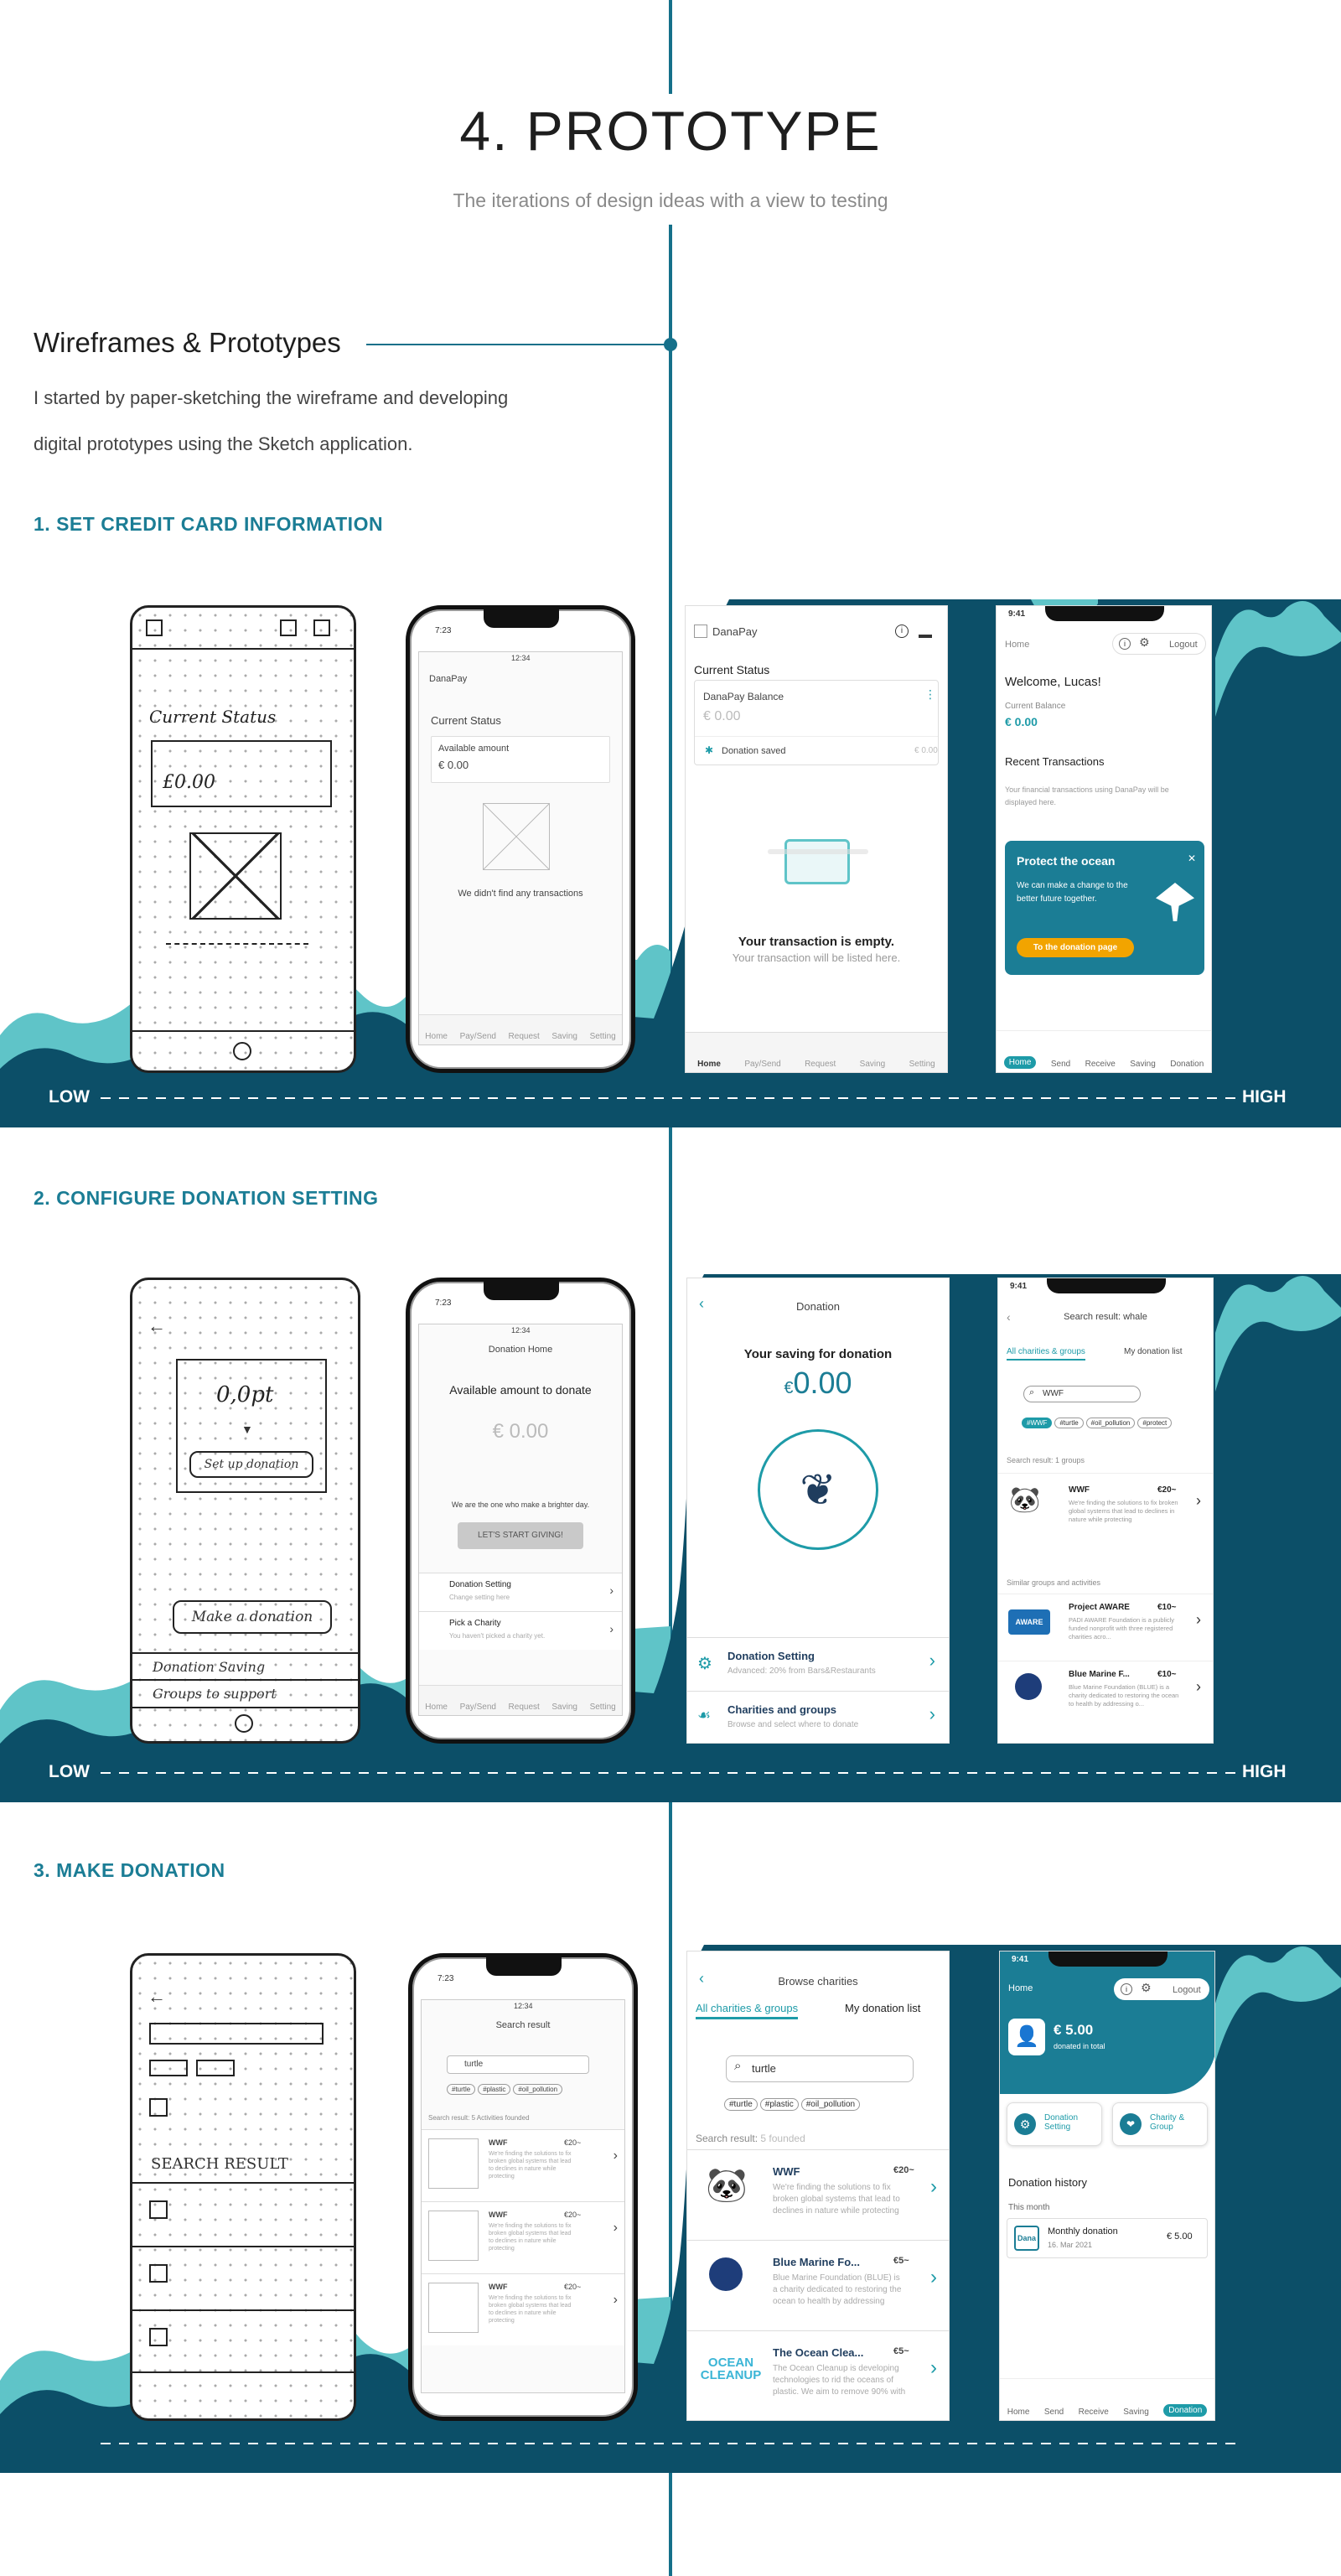  I want to click on charity-group-button: ❤ Charity & Group, so click(1160, 2124).